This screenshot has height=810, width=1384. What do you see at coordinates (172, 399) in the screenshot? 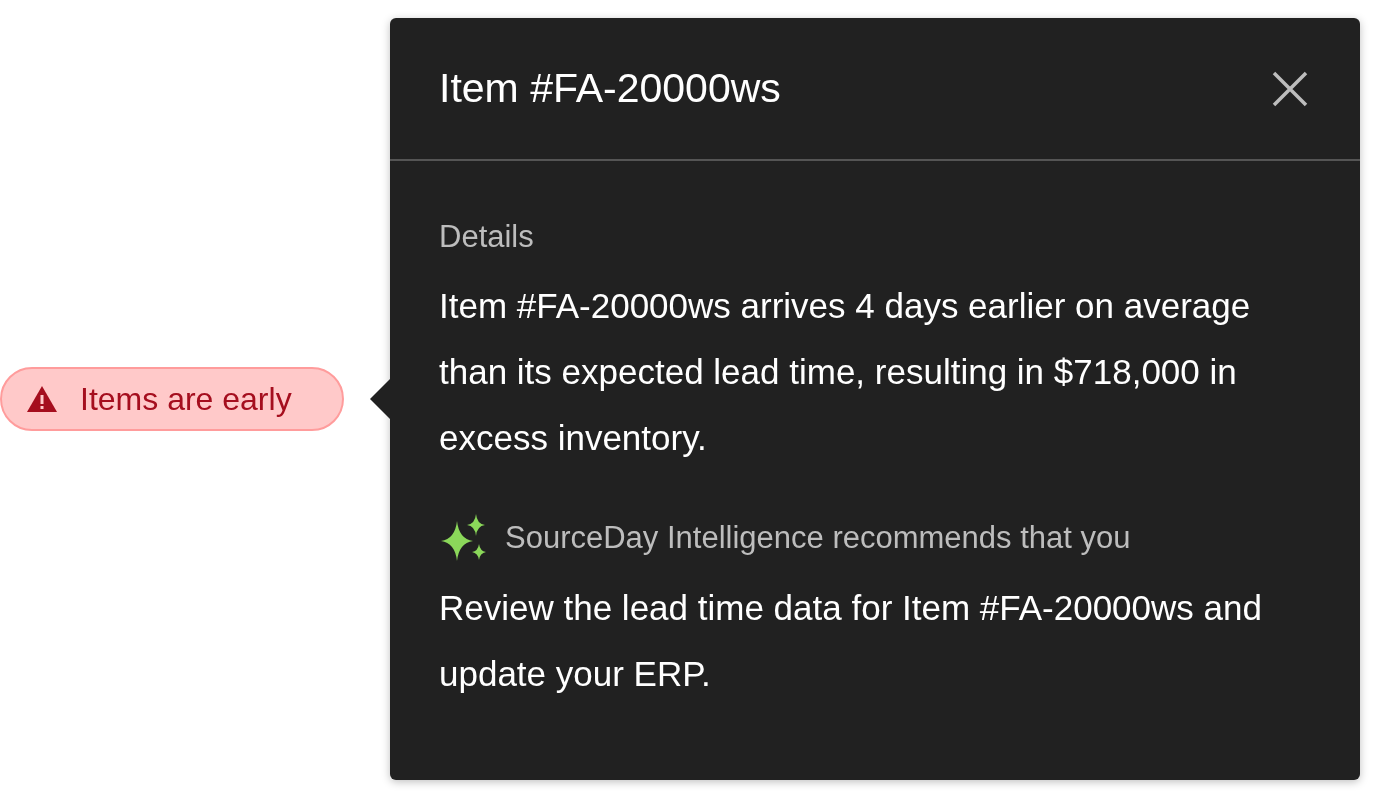
I see `status-badge: Items are early` at bounding box center [172, 399].